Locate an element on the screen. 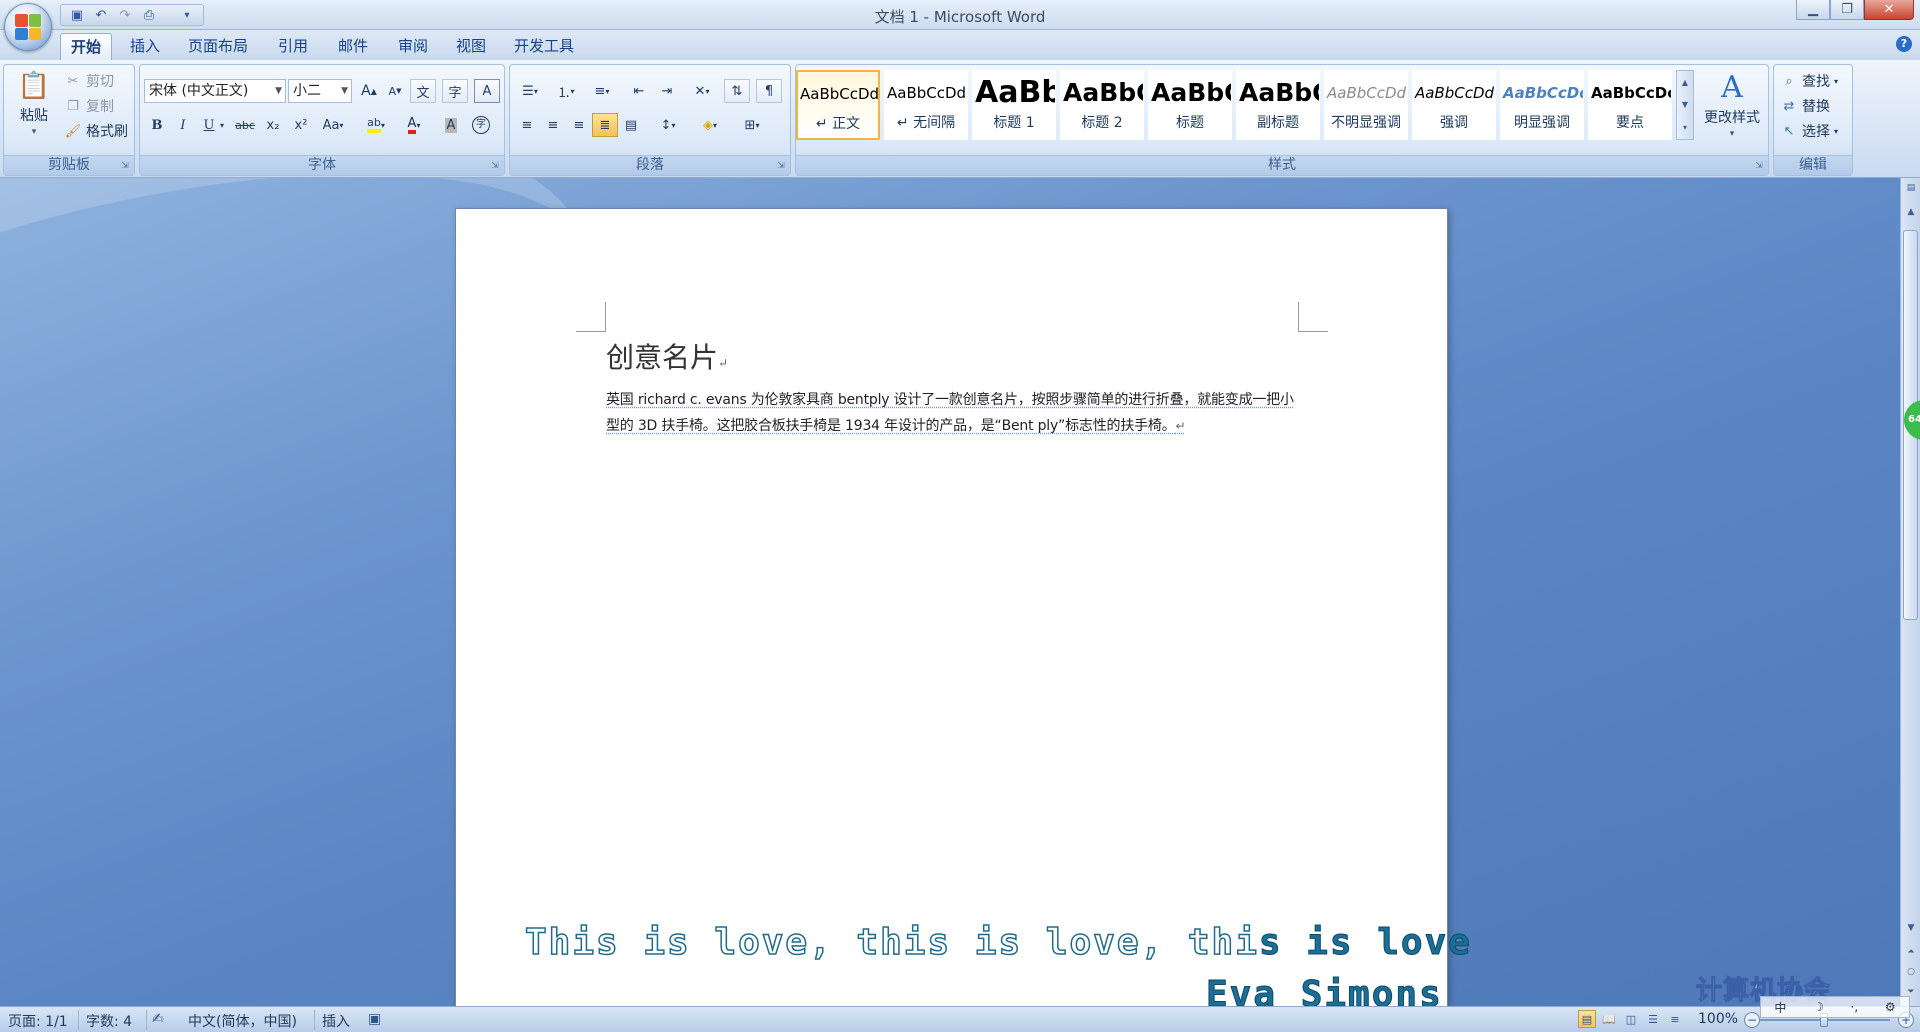 The width and height of the screenshot is (1920, 1032). close-button: ✕ is located at coordinates (1889, 10).